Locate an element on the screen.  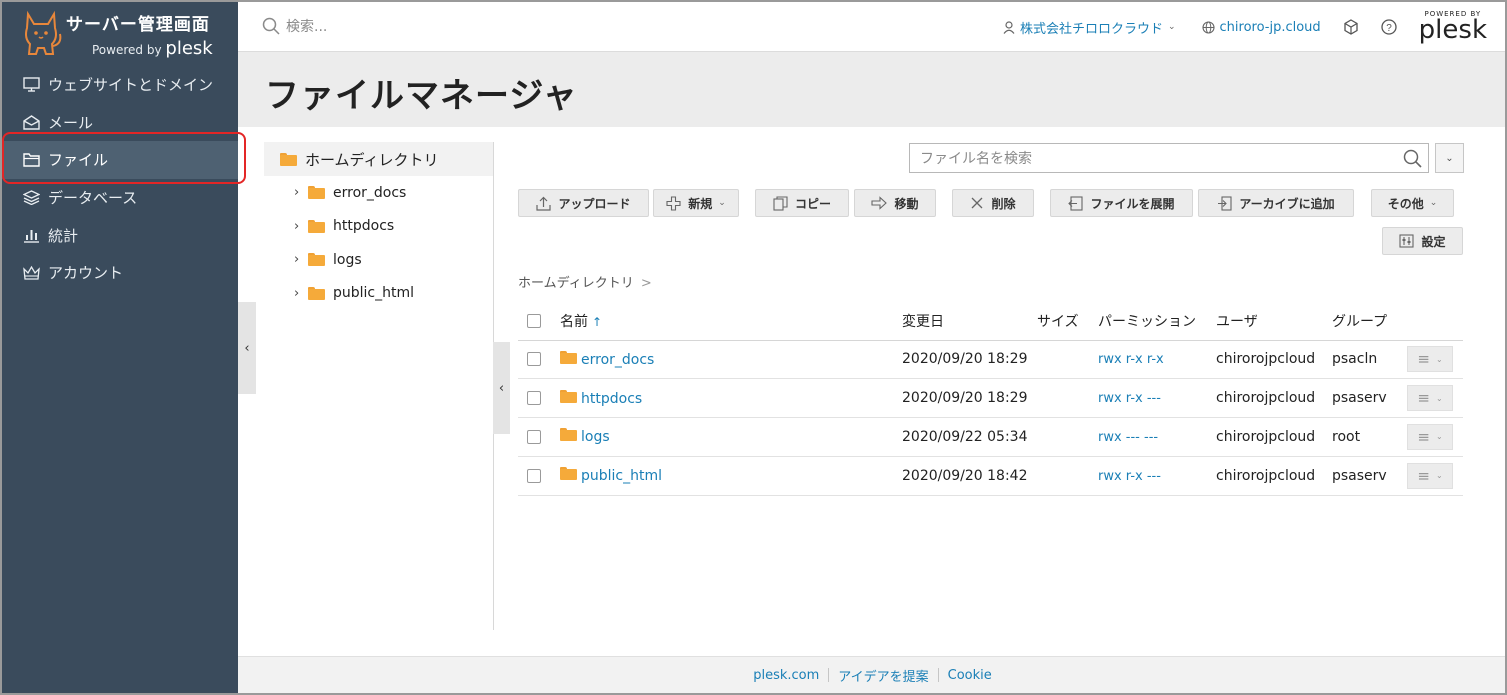
sidebar-item-account: アカウント is located at coordinates (120, 273).